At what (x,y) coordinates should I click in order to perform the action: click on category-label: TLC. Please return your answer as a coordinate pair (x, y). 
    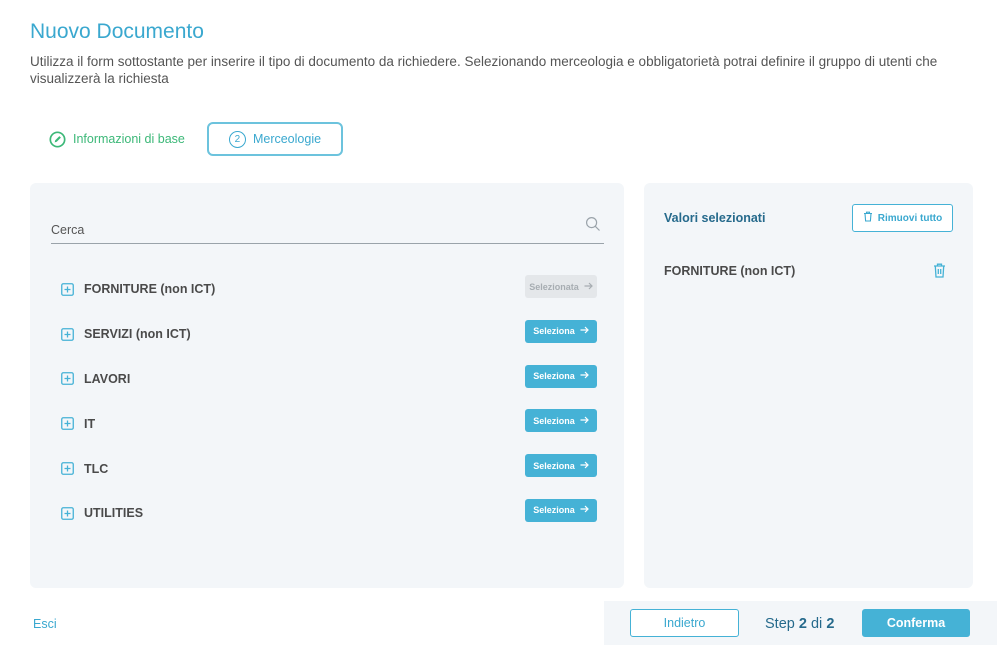
    Looking at the image, I should click on (96, 468).